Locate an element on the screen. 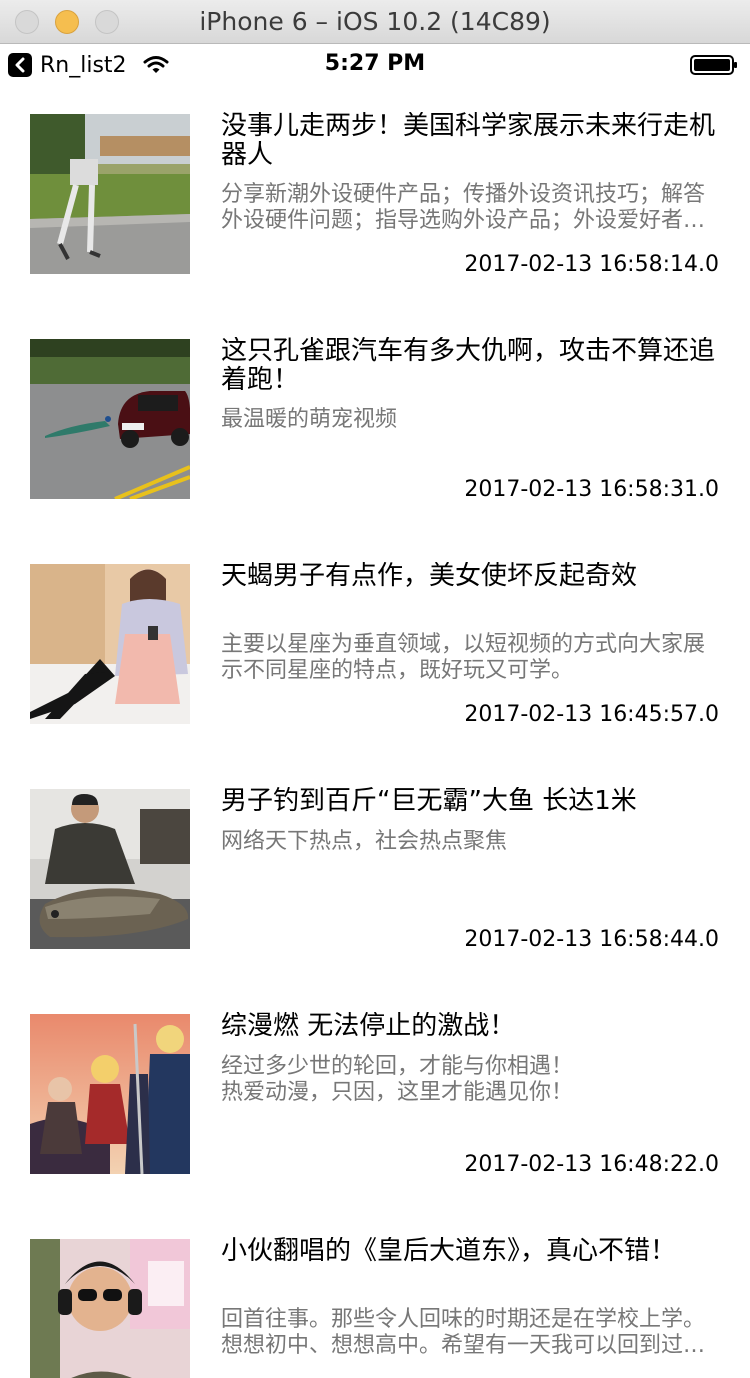 Image resolution: width=750 pixels, height=1378 pixels. item-timestamp: 2017-02-13 16:58:44.0 is located at coordinates (591, 939).